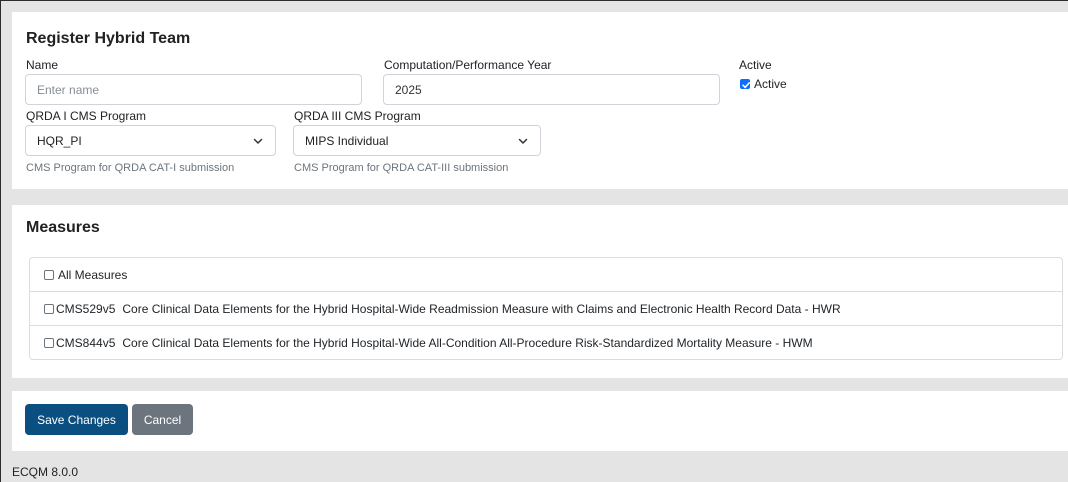 This screenshot has width=1068, height=482. What do you see at coordinates (86, 342) in the screenshot?
I see `measure-code: CMS844v5` at bounding box center [86, 342].